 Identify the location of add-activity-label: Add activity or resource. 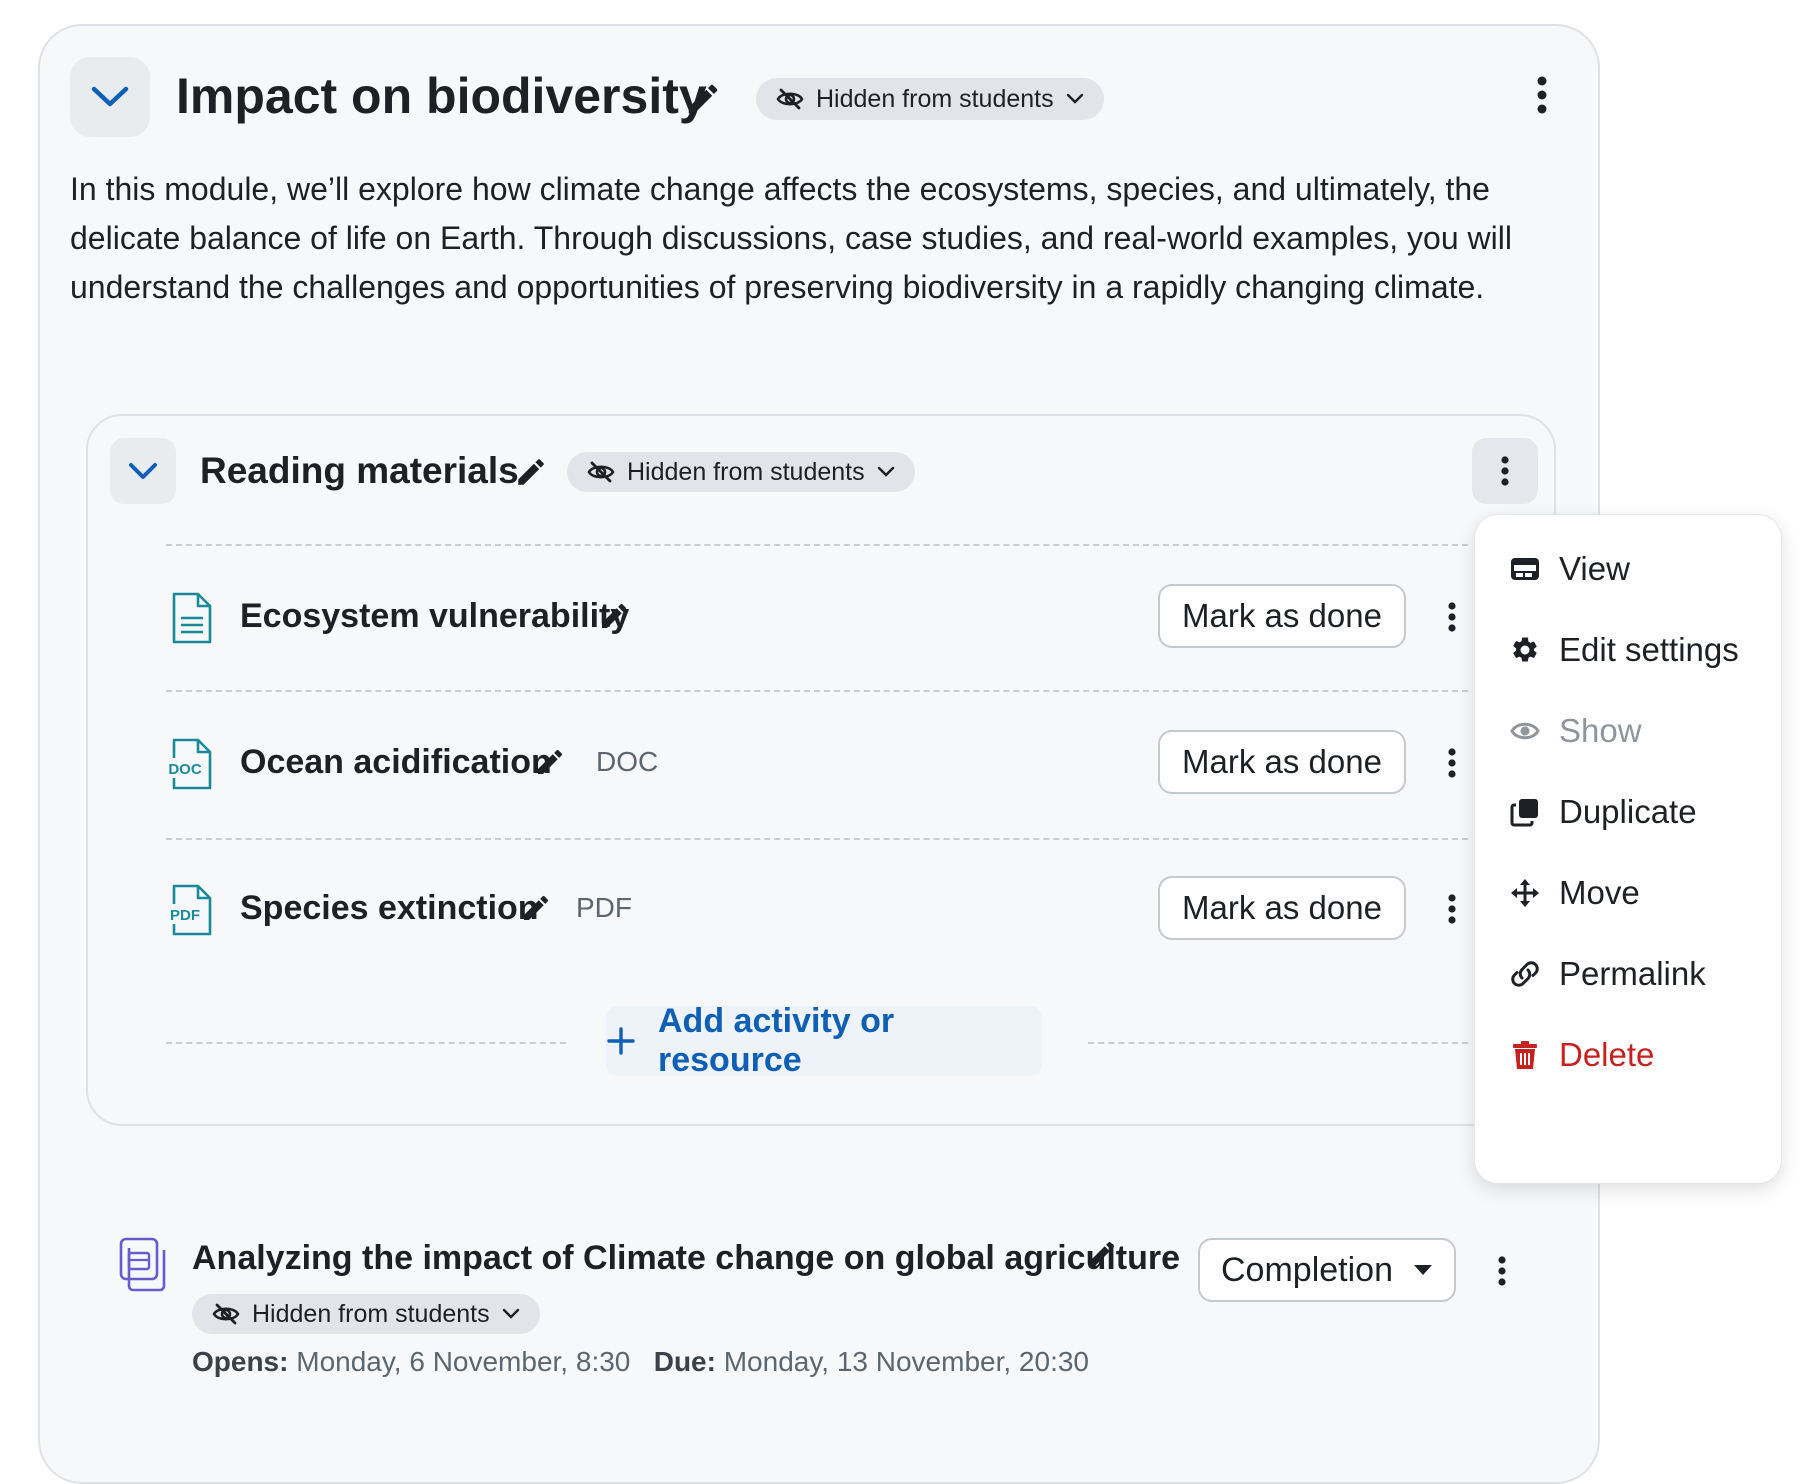
(776, 1040).